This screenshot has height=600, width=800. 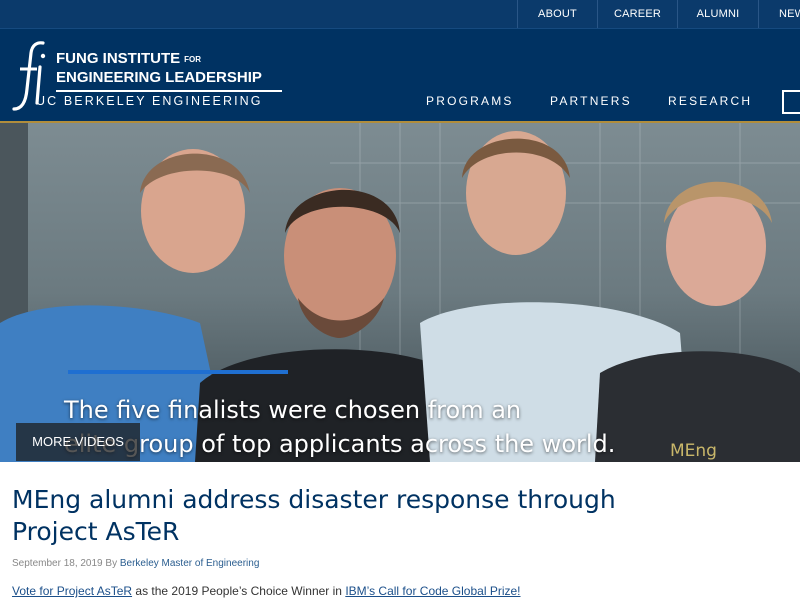 I want to click on utility-bar: ABOUT CAREER ALUMNI NEW, so click(x=400, y=14).